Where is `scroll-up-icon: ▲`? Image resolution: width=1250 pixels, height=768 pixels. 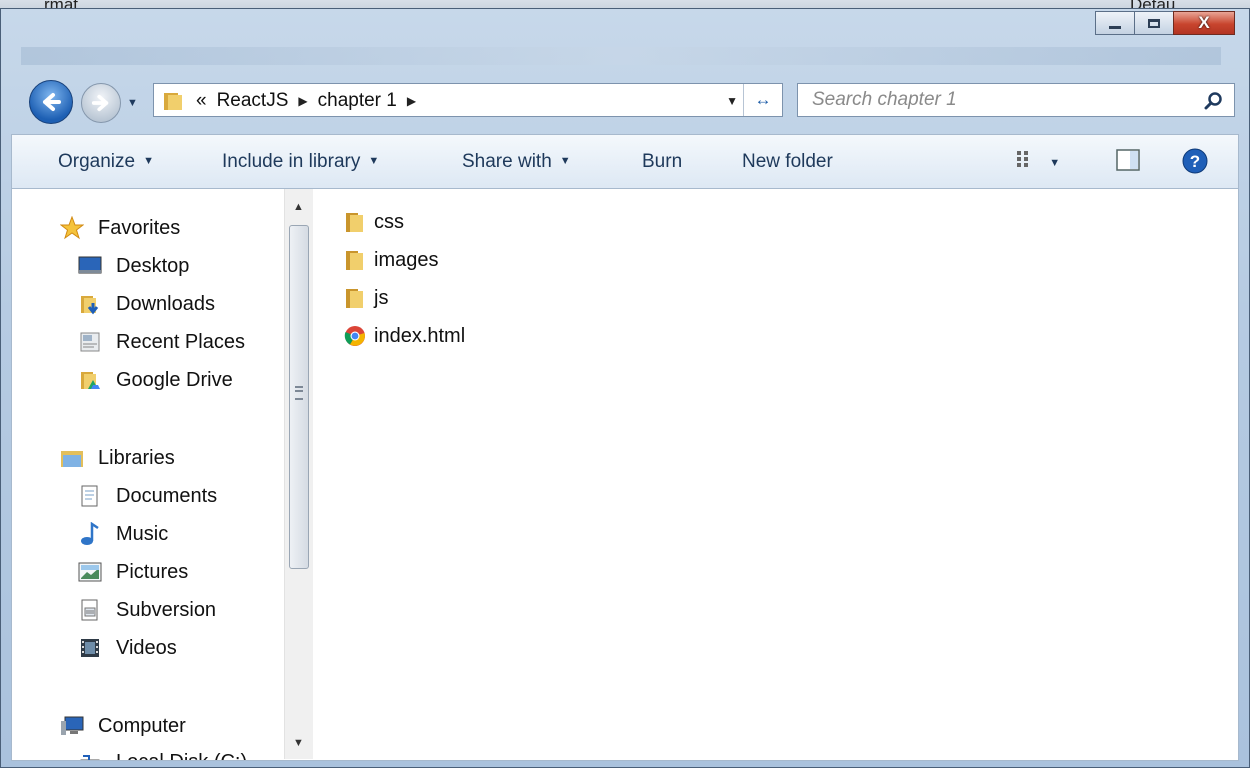 scroll-up-icon: ▲ is located at coordinates (298, 207).